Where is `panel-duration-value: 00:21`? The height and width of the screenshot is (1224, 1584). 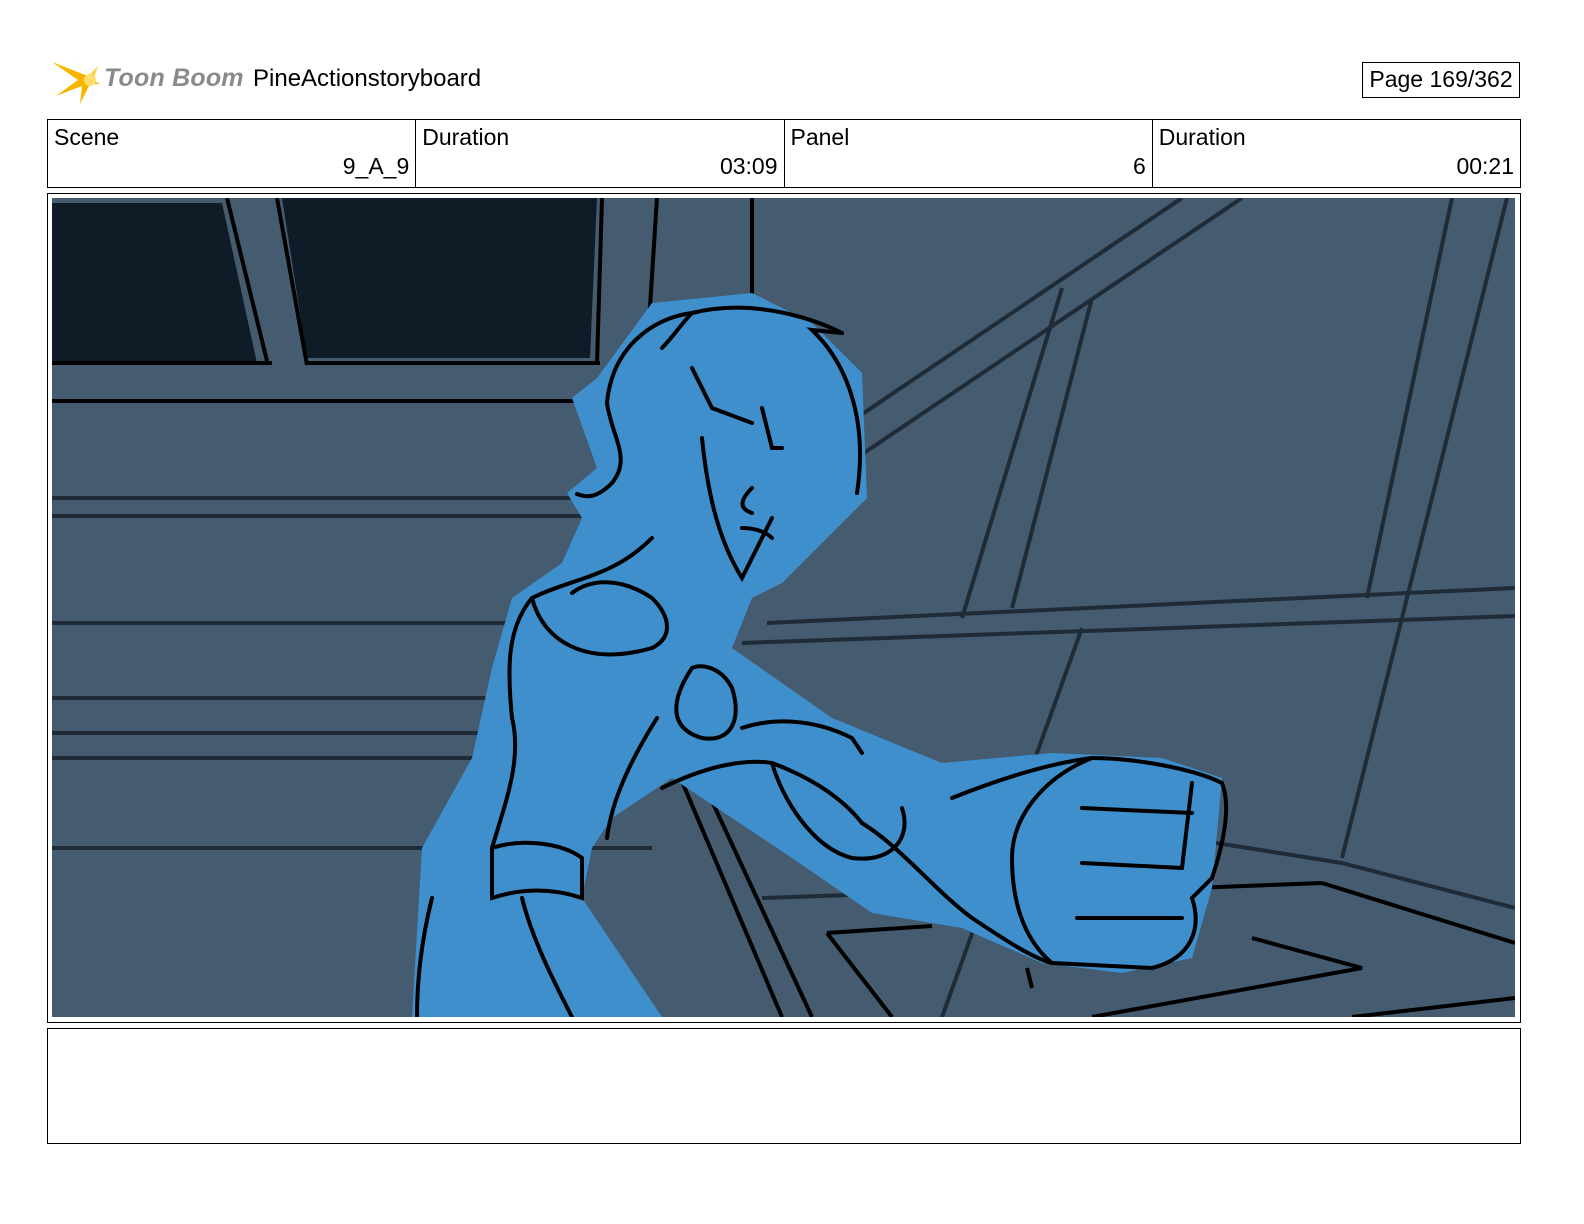 panel-duration-value: 00:21 is located at coordinates (1485, 166).